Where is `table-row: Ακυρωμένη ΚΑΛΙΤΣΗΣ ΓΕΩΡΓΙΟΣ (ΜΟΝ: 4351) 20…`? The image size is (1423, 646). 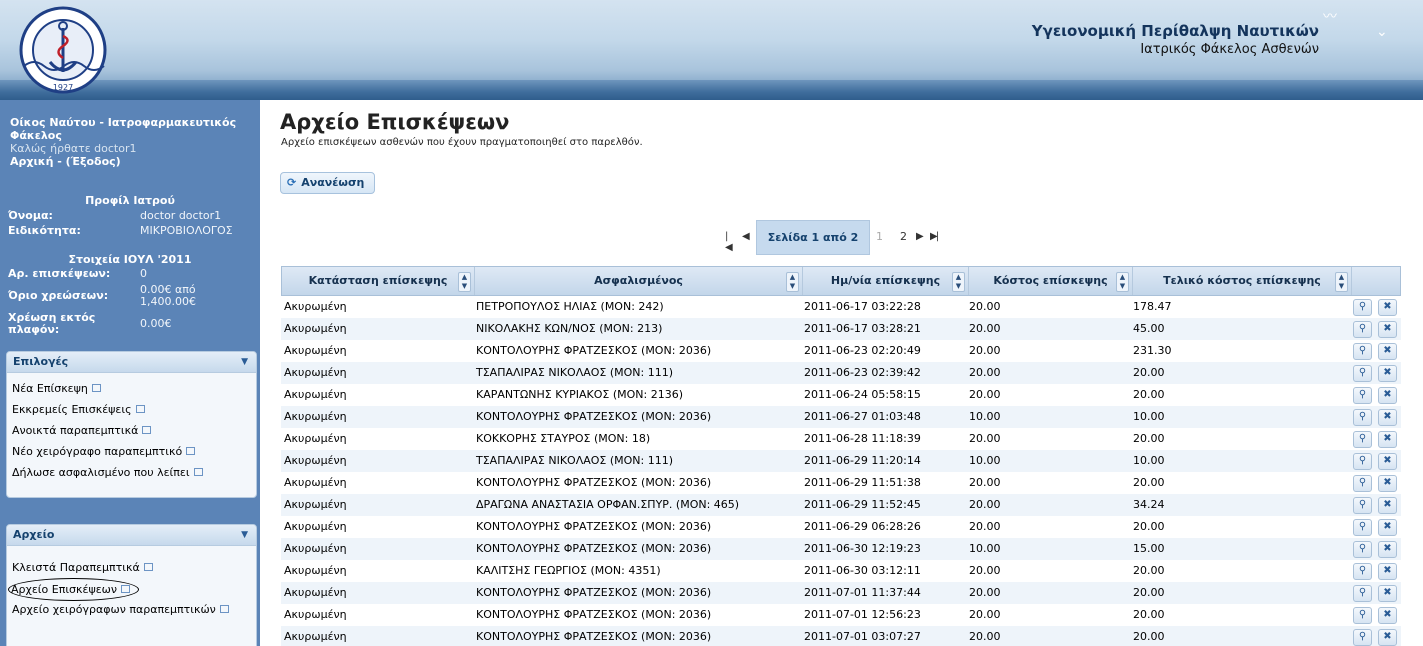
table-row: Ακυρωμένη ΚΑΛΙΤΣΗΣ ΓΕΩΡΓΙΟΣ (ΜΟΝ: 4351) 20… is located at coordinates (841, 571).